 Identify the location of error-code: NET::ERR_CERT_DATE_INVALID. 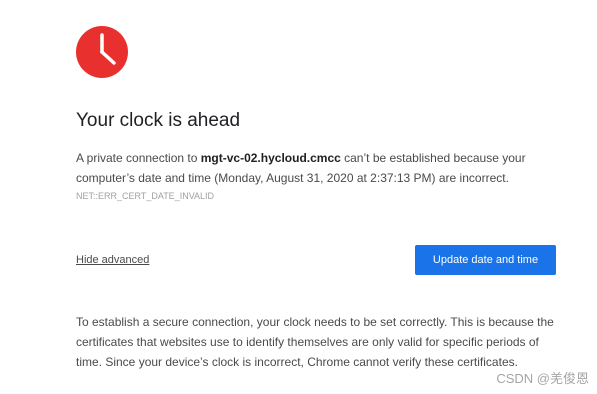
(145, 196).